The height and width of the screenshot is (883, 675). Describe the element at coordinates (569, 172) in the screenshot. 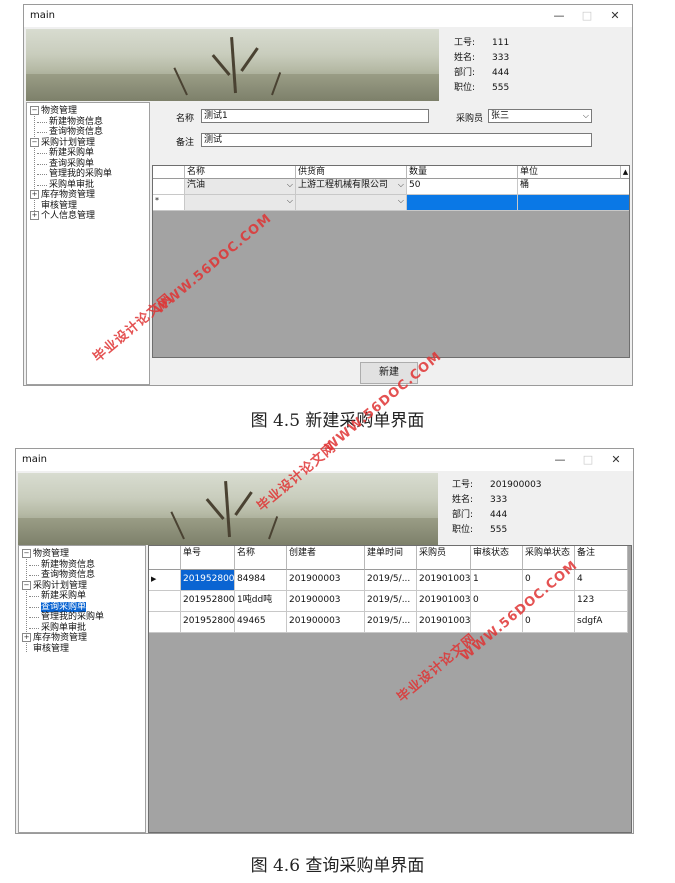

I see `column-header: 单位` at that location.